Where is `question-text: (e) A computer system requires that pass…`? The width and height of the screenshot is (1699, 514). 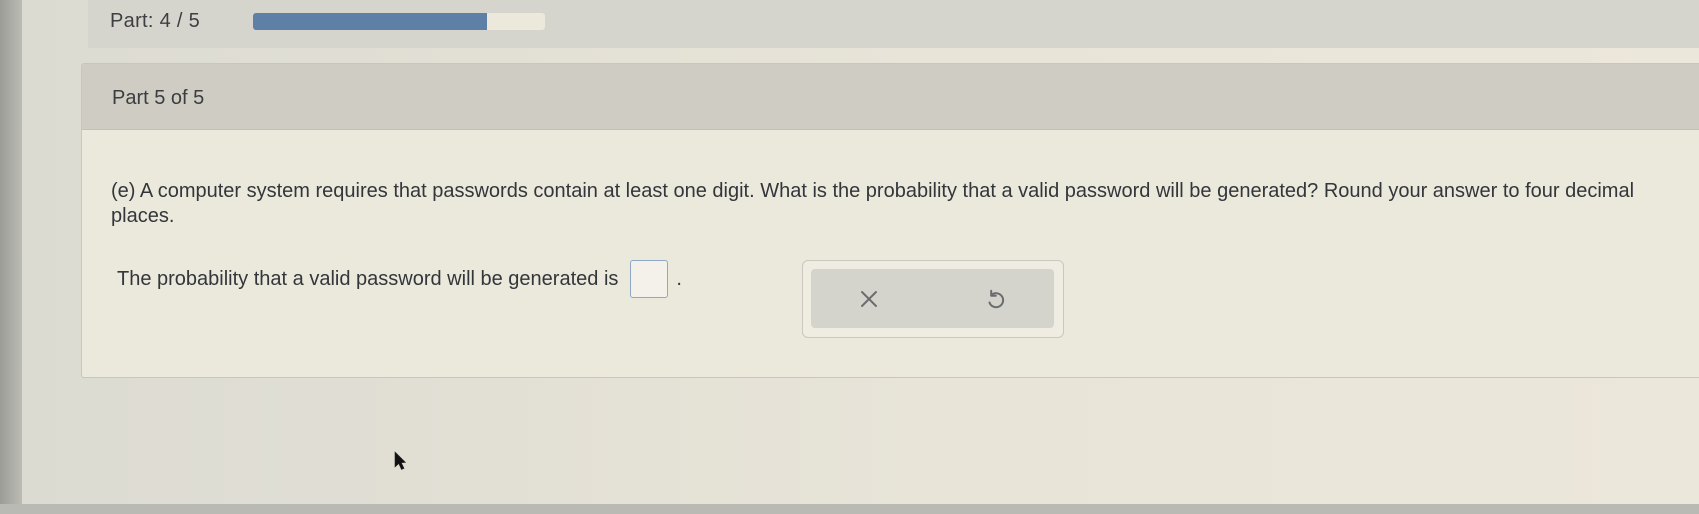
question-text: (e) A computer system requires that pass… is located at coordinates (873, 203).